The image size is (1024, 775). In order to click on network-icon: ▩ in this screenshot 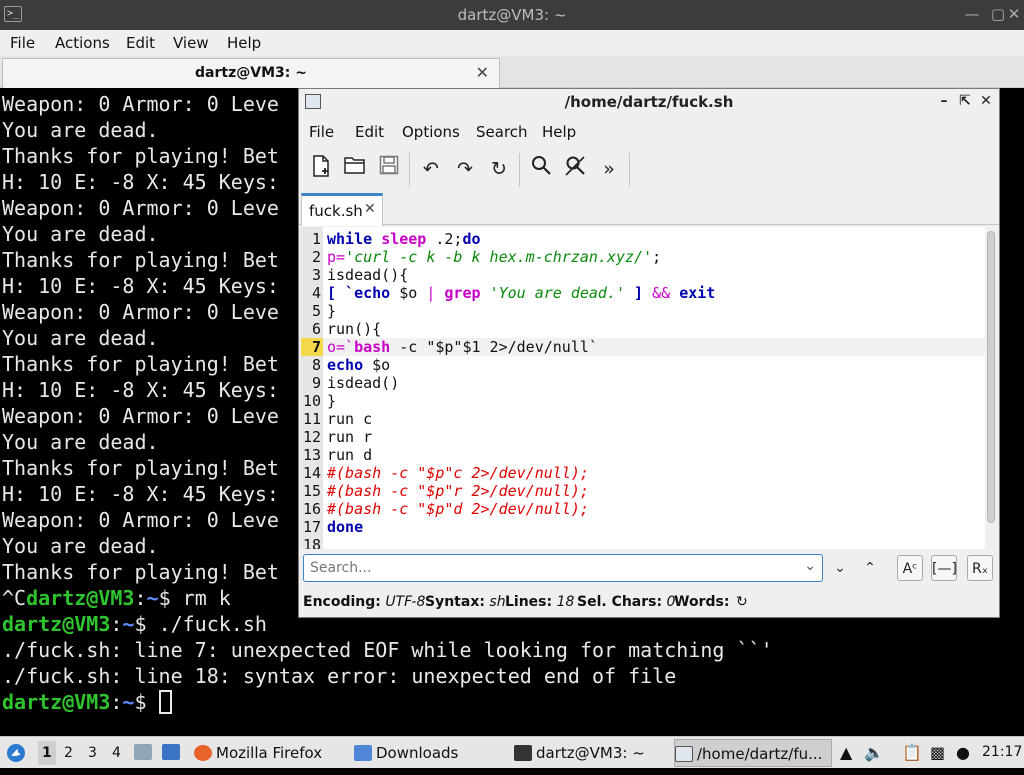, I will do `click(937, 752)`.